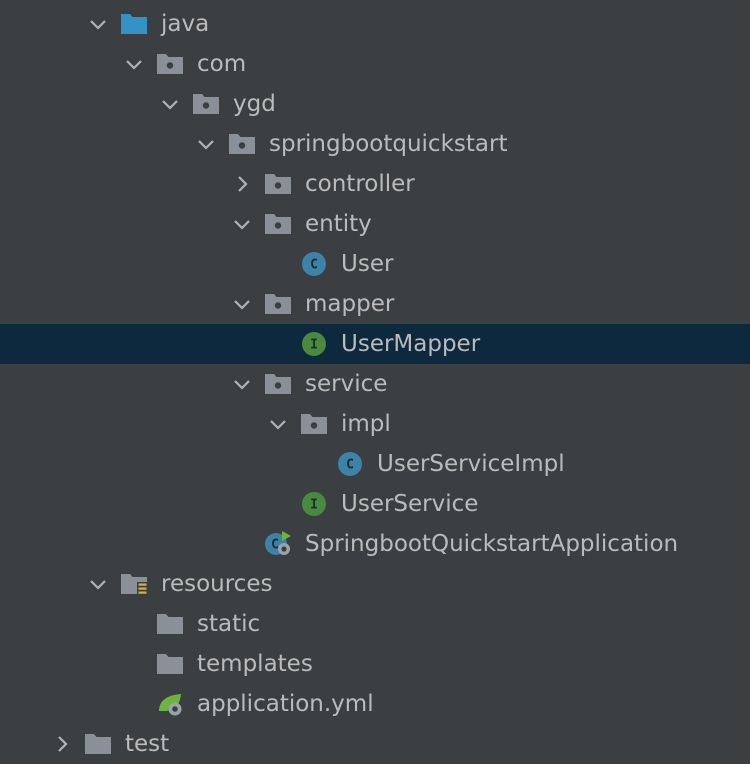  I want to click on tree-file-row: C User, so click(375, 264).